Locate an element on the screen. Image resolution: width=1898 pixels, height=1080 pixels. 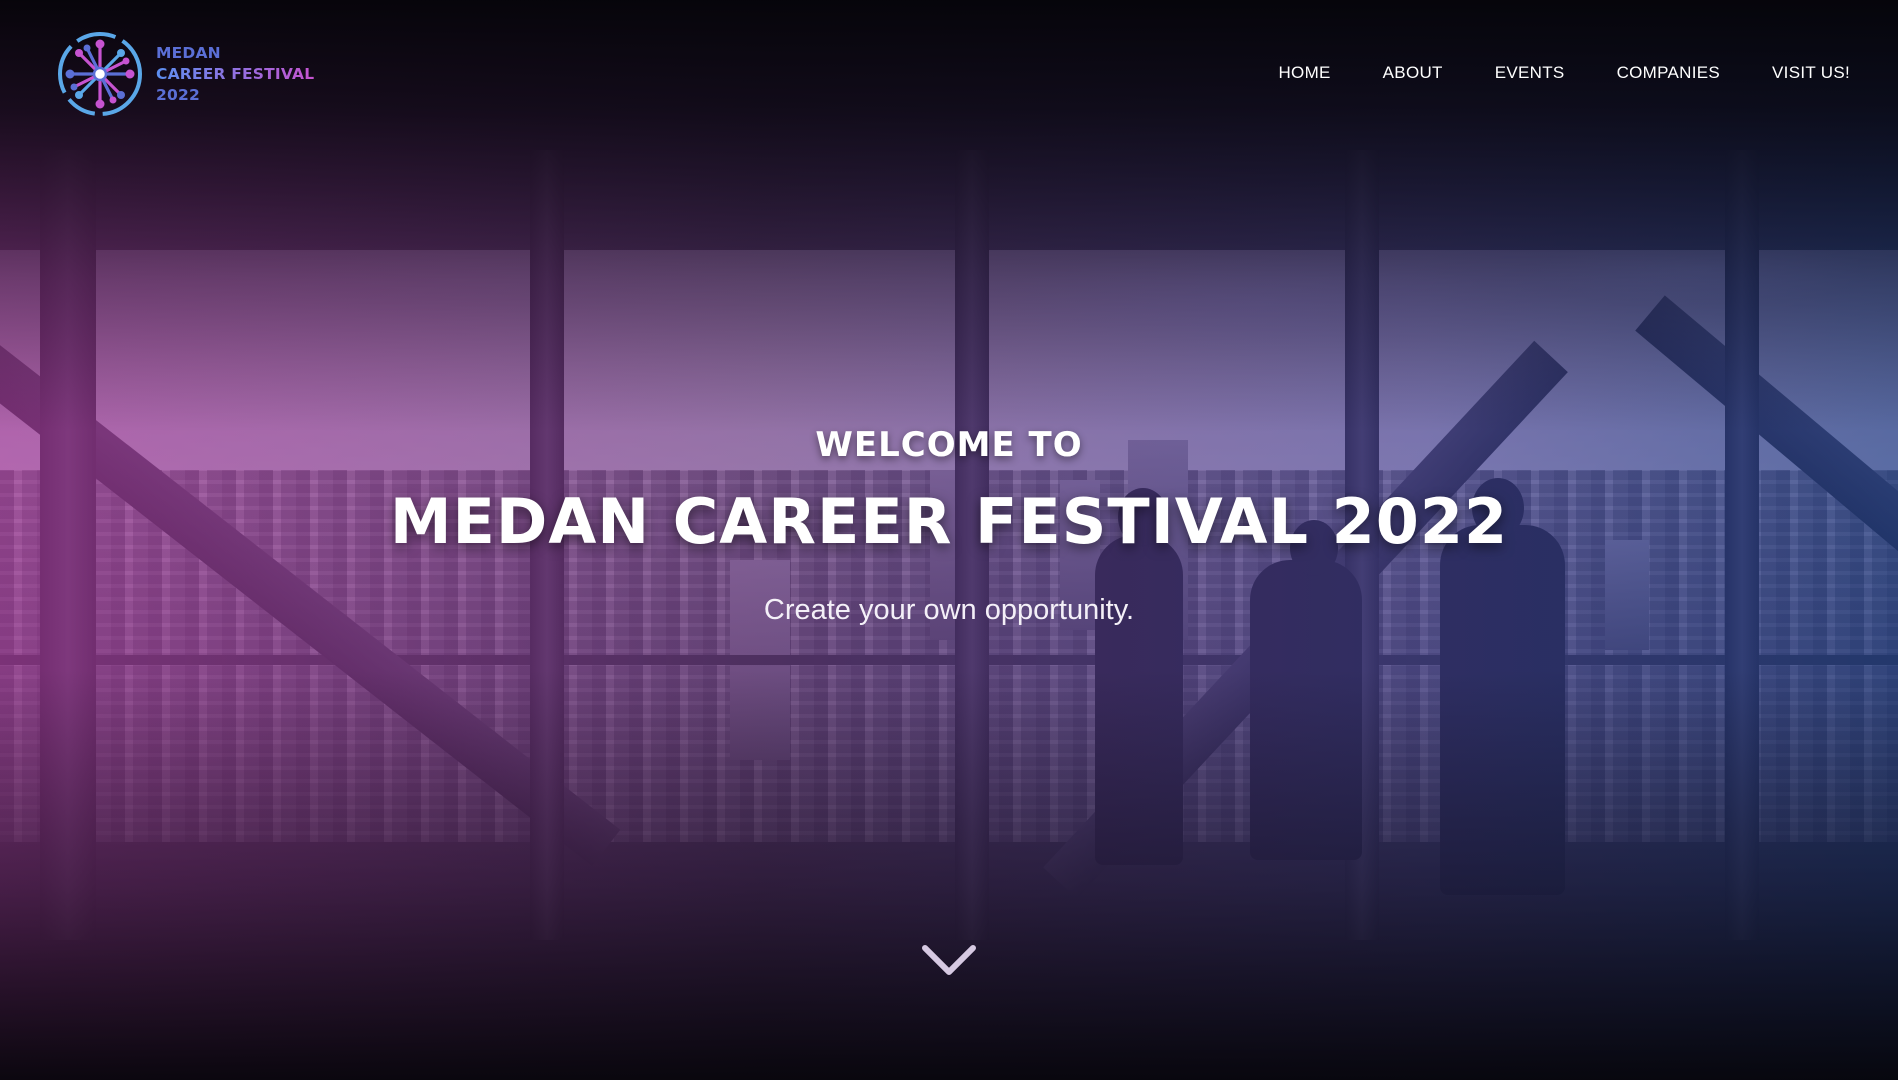
brand-name-line3: 2022 is located at coordinates (178, 94).